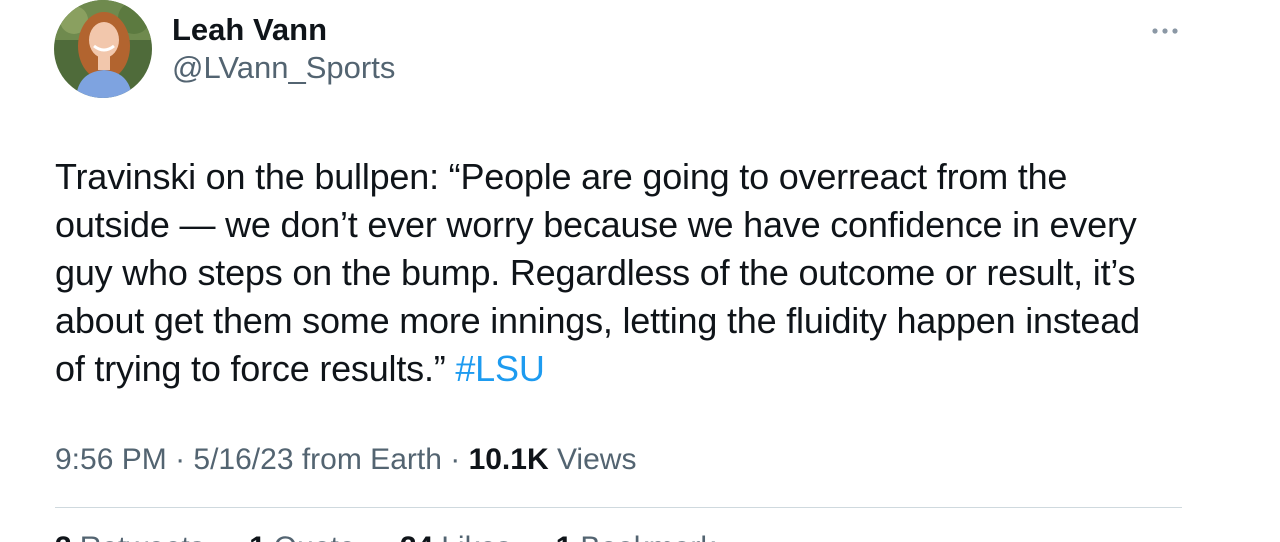 The image size is (1280, 542). What do you see at coordinates (416, 536) in the screenshot?
I see `likes-count: 24` at bounding box center [416, 536].